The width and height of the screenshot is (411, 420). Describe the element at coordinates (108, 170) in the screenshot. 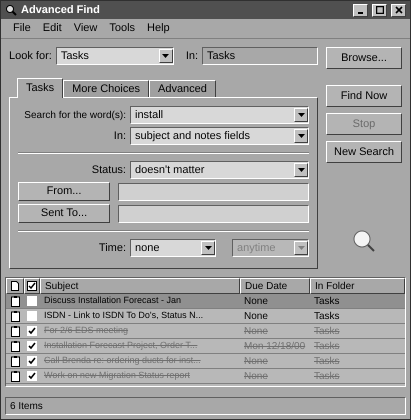

I see `field-label: Status:` at that location.